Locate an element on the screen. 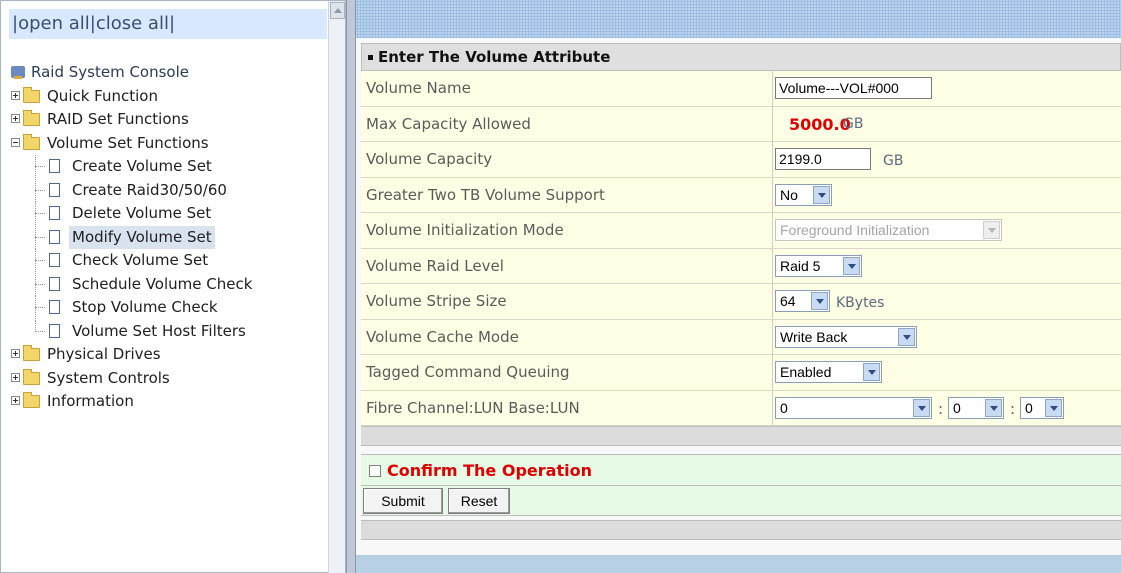 This screenshot has height=573, width=1121. stripe-size-unit: KBytes is located at coordinates (860, 303).